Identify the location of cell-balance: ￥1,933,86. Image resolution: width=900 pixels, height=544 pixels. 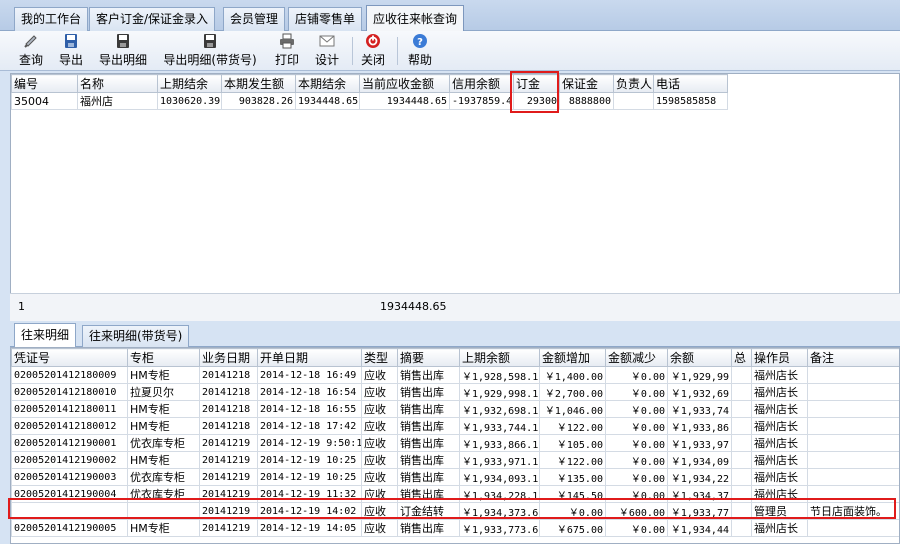
(699, 426).